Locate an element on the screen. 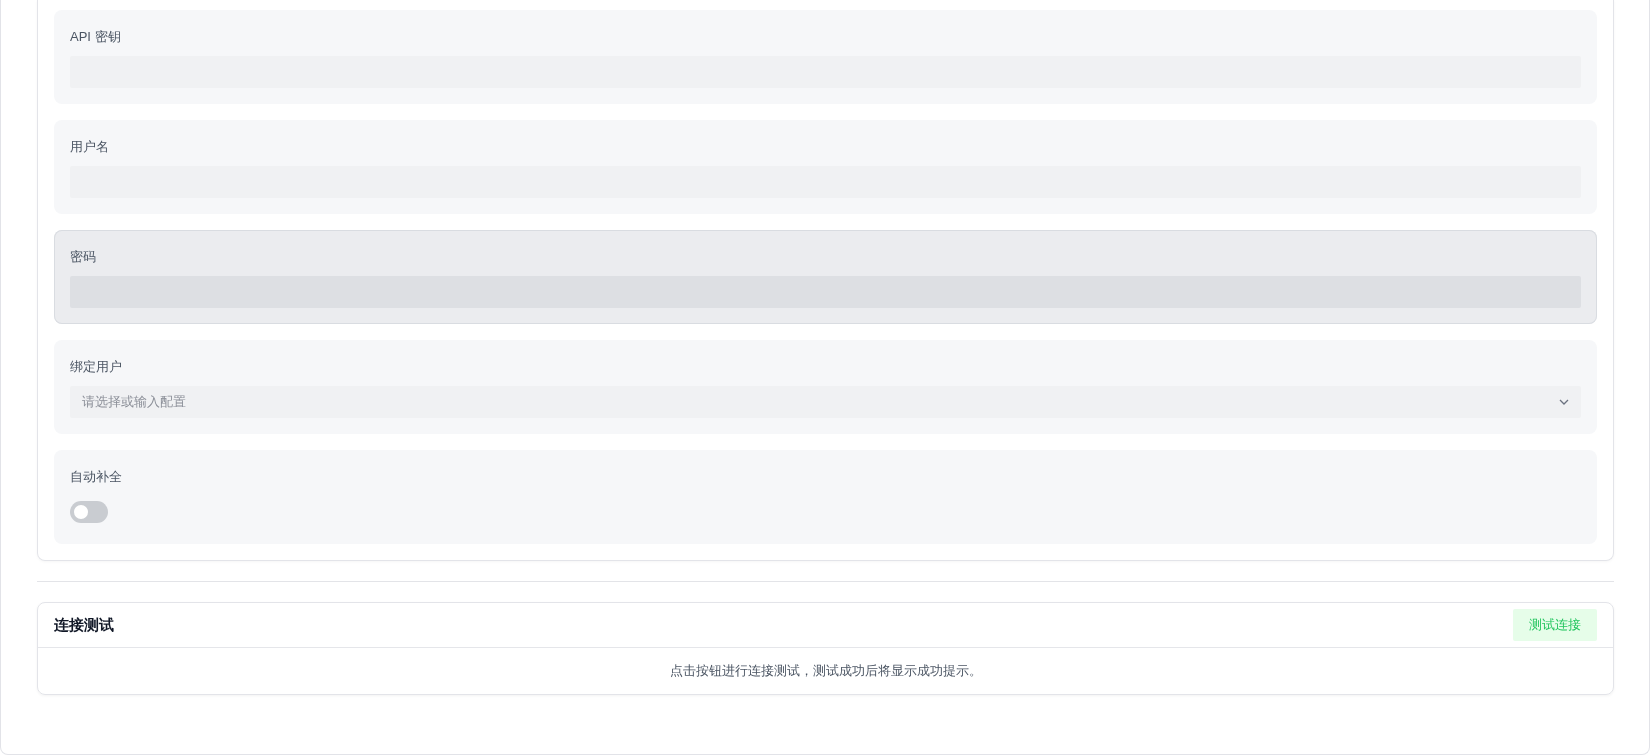 The image size is (1652, 756). toggle-switch is located at coordinates (89, 512).